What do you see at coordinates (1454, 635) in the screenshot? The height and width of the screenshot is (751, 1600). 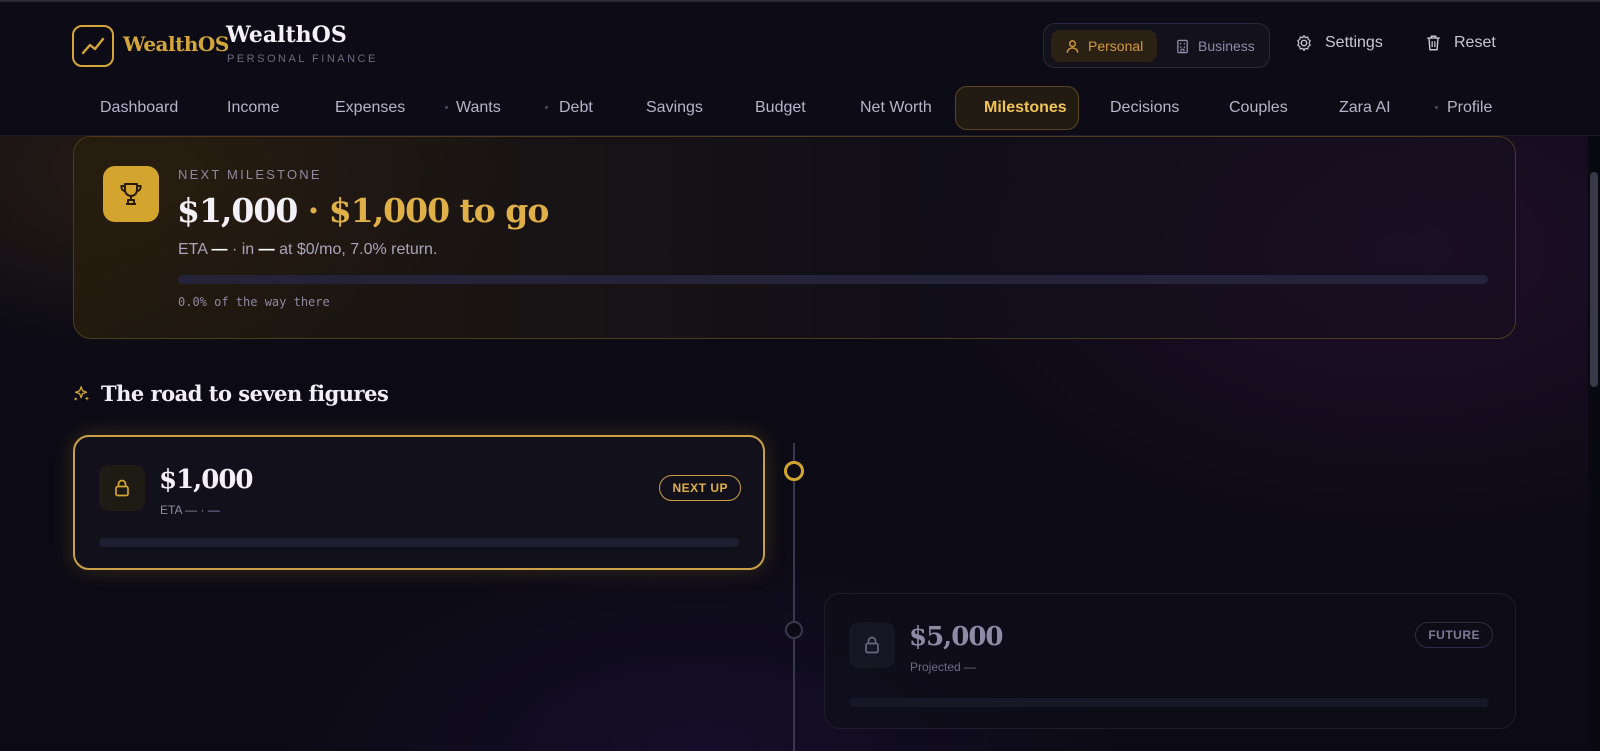 I see `status-badge: FUTURE` at bounding box center [1454, 635].